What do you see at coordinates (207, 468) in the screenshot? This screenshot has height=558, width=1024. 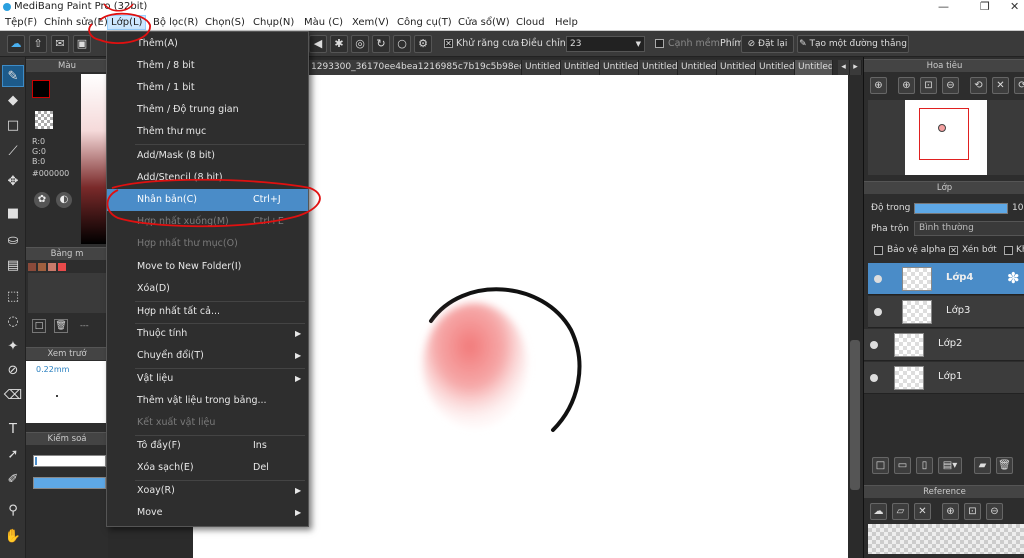 I see `menu-item-clear: Xóa sạch(E) Del` at bounding box center [207, 468].